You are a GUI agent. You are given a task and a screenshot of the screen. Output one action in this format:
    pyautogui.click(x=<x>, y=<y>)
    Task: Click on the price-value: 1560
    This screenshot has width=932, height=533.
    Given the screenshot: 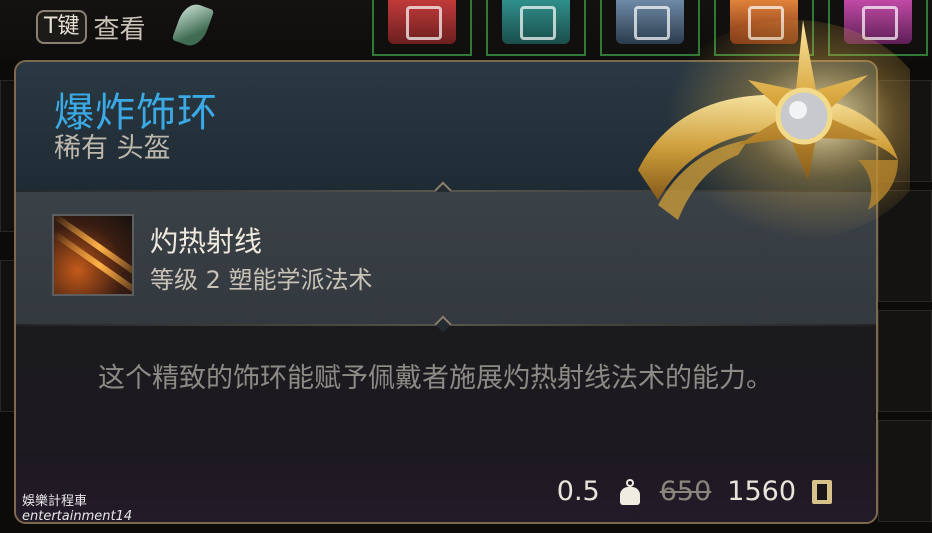 What is the action you would take?
    pyautogui.click(x=761, y=491)
    